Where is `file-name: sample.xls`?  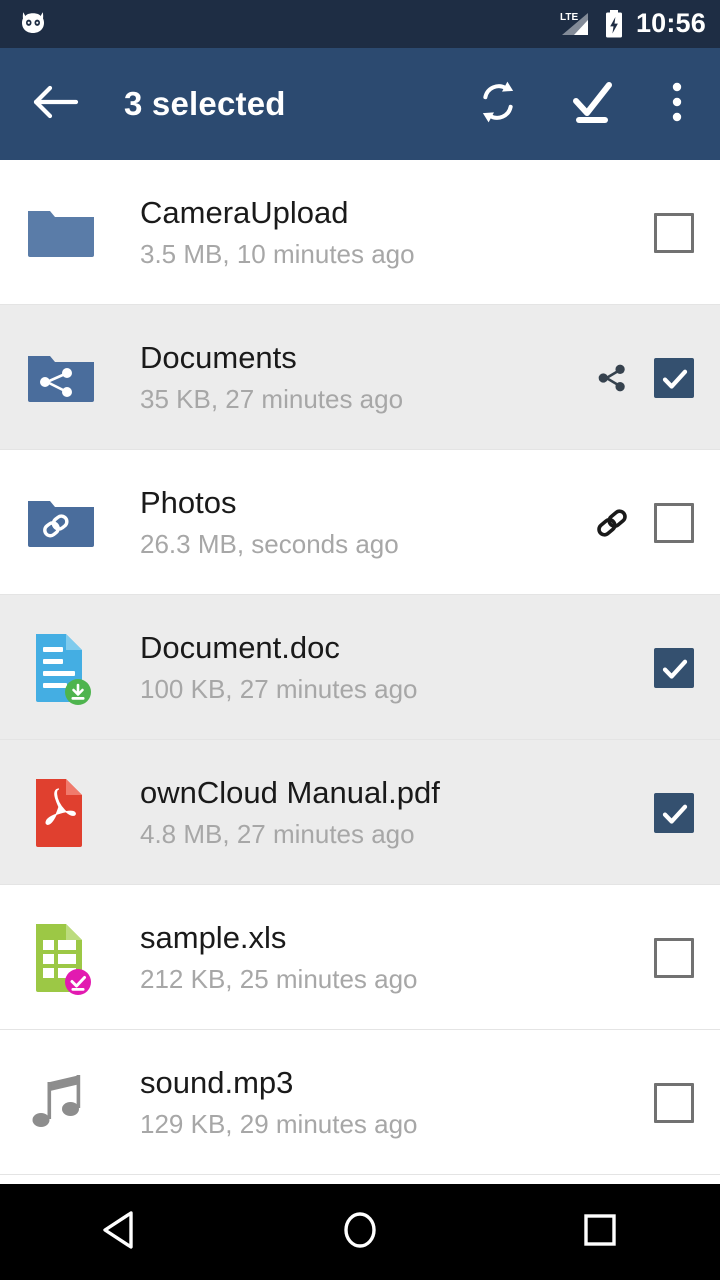 file-name: sample.xls is located at coordinates (213, 938).